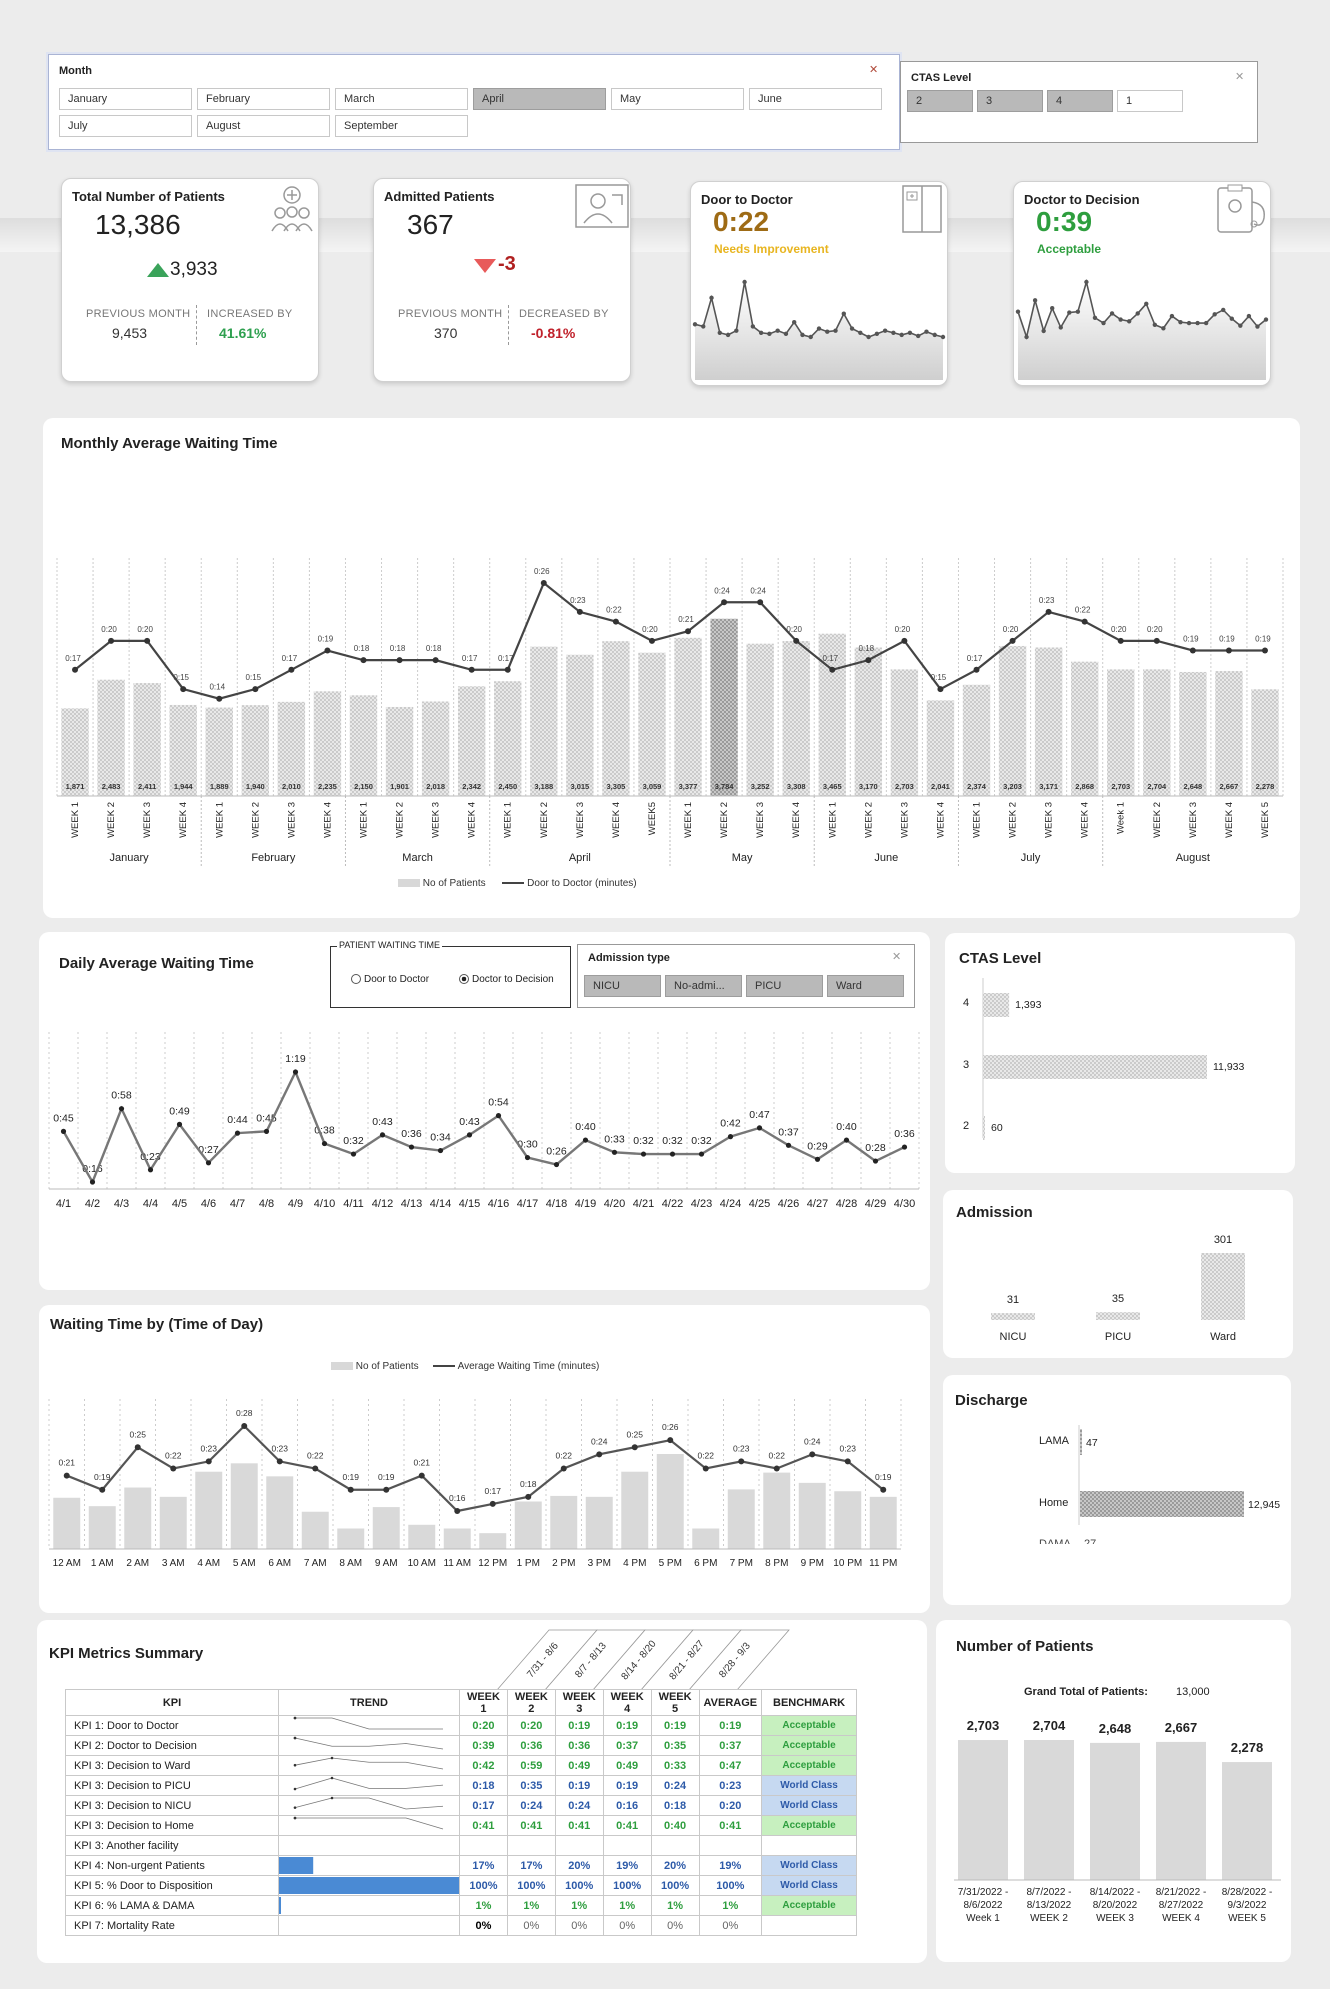 The height and width of the screenshot is (1989, 1330). I want to click on month-button-may: May, so click(677, 99).